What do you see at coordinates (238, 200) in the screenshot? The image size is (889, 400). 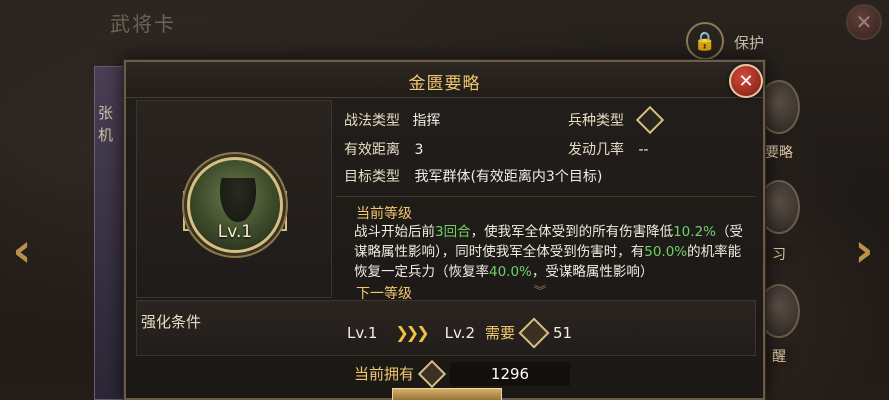 I see `warrior-figure-icon` at bounding box center [238, 200].